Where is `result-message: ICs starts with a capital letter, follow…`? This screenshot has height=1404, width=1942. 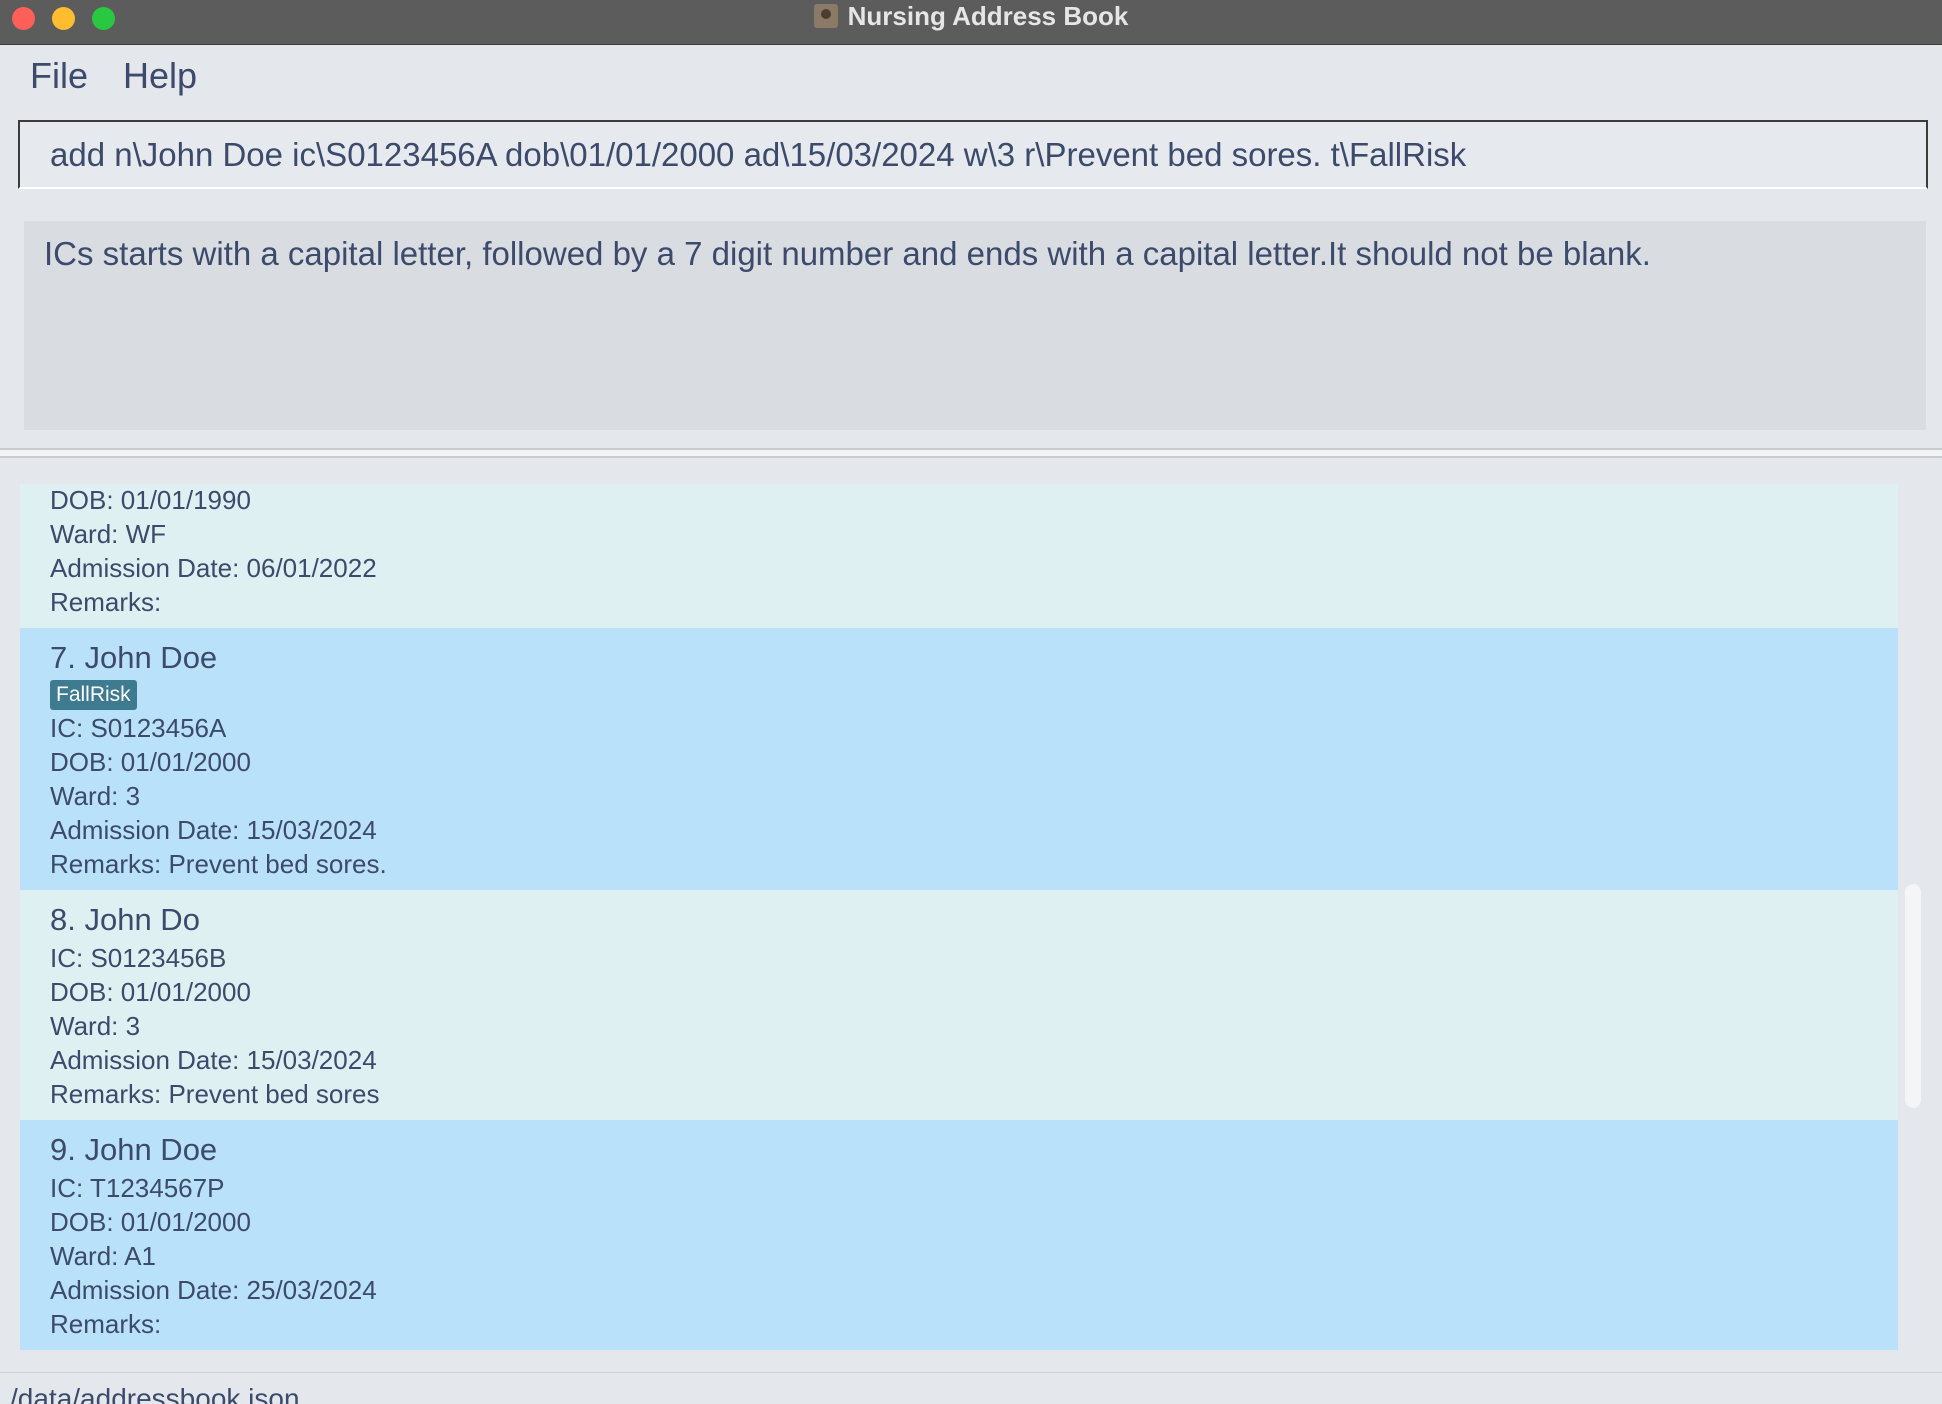 result-message: ICs starts with a capital letter, follow… is located at coordinates (847, 253).